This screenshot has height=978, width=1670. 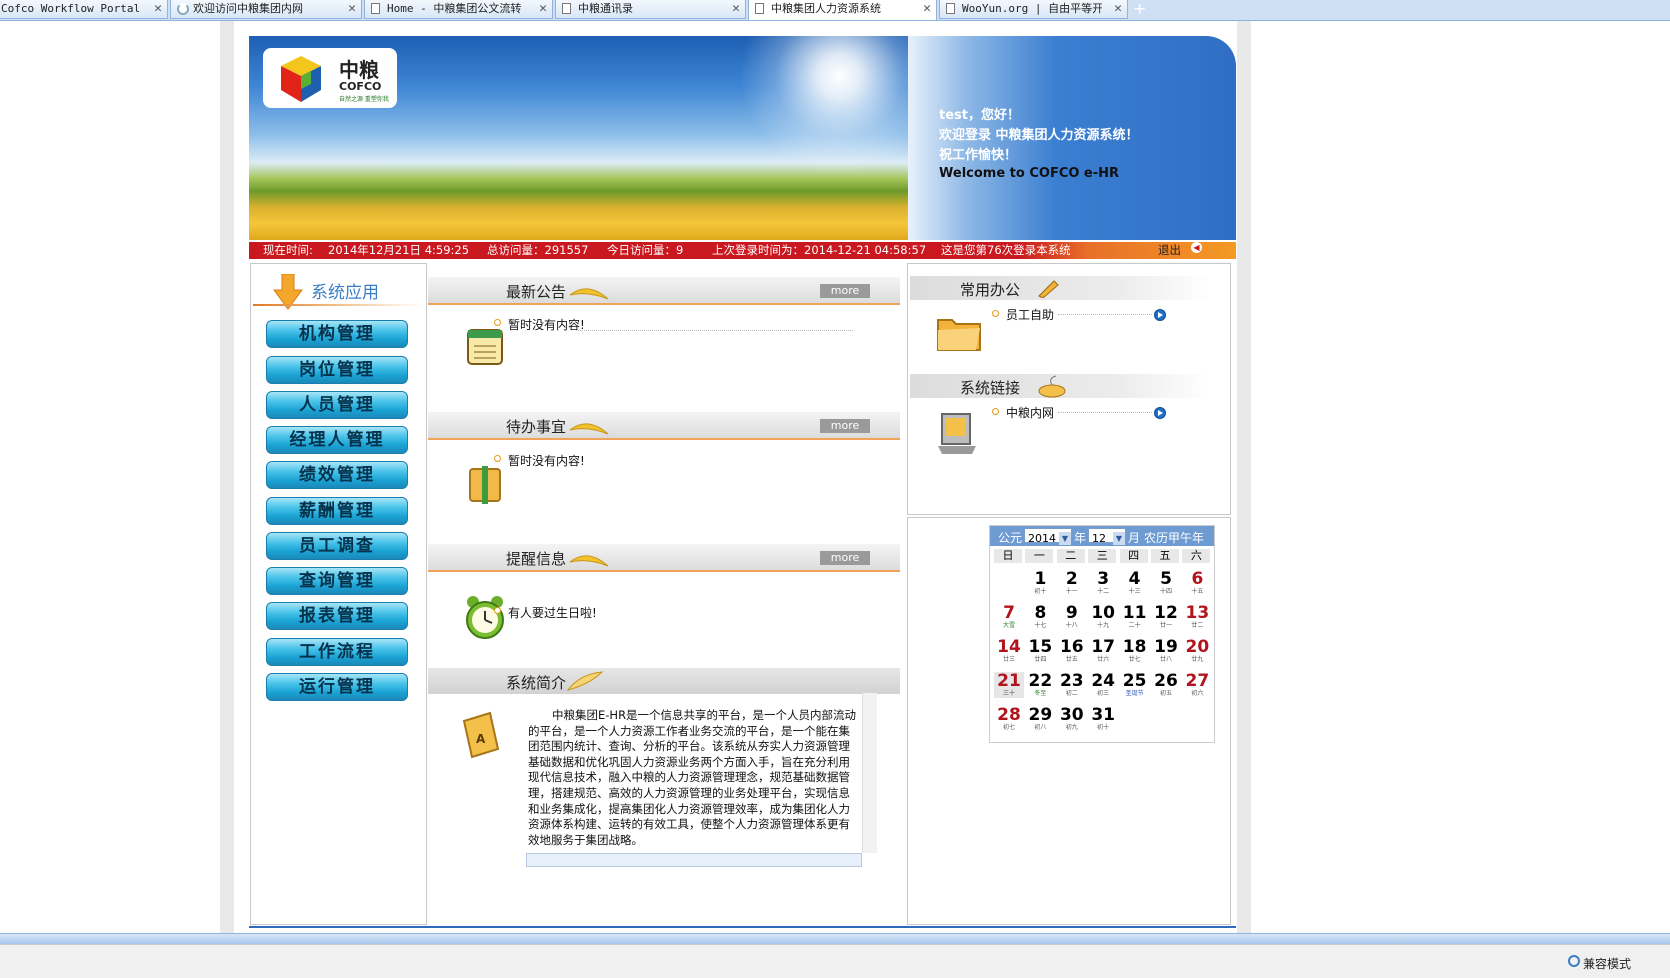 I want to click on lunar-date: 初六, so click(x=1197, y=693).